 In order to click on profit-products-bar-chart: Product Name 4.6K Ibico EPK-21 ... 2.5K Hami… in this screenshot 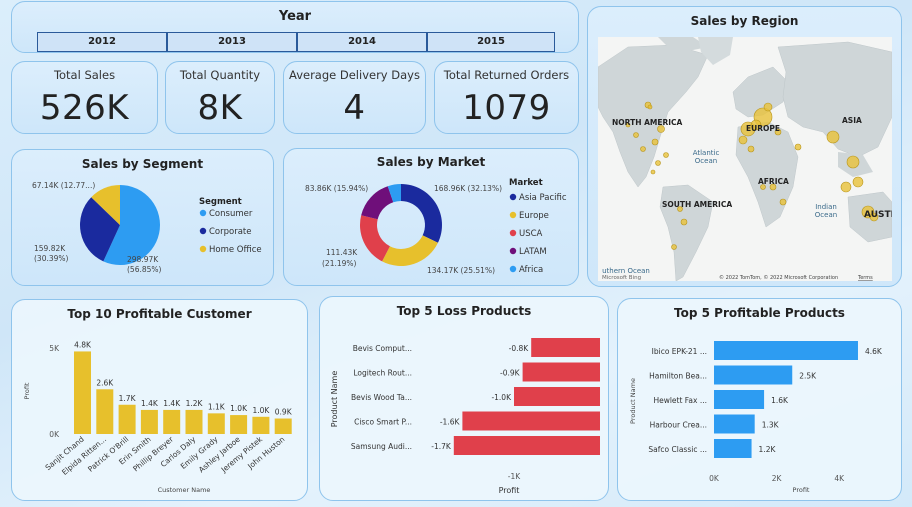, I will do `click(760, 400)`.